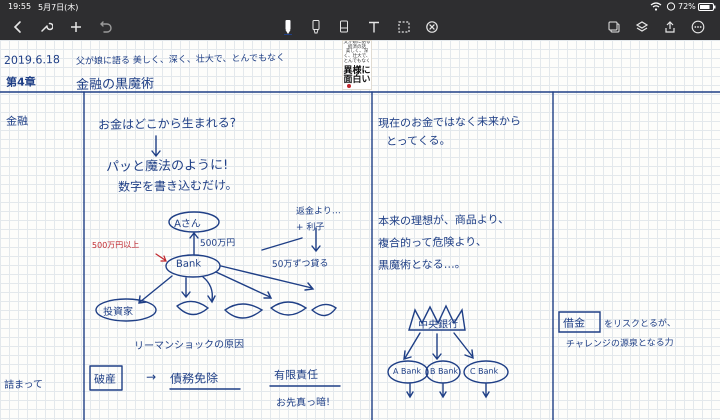 The height and width of the screenshot is (420, 720). I want to click on arrow-c2, so click(437, 347).